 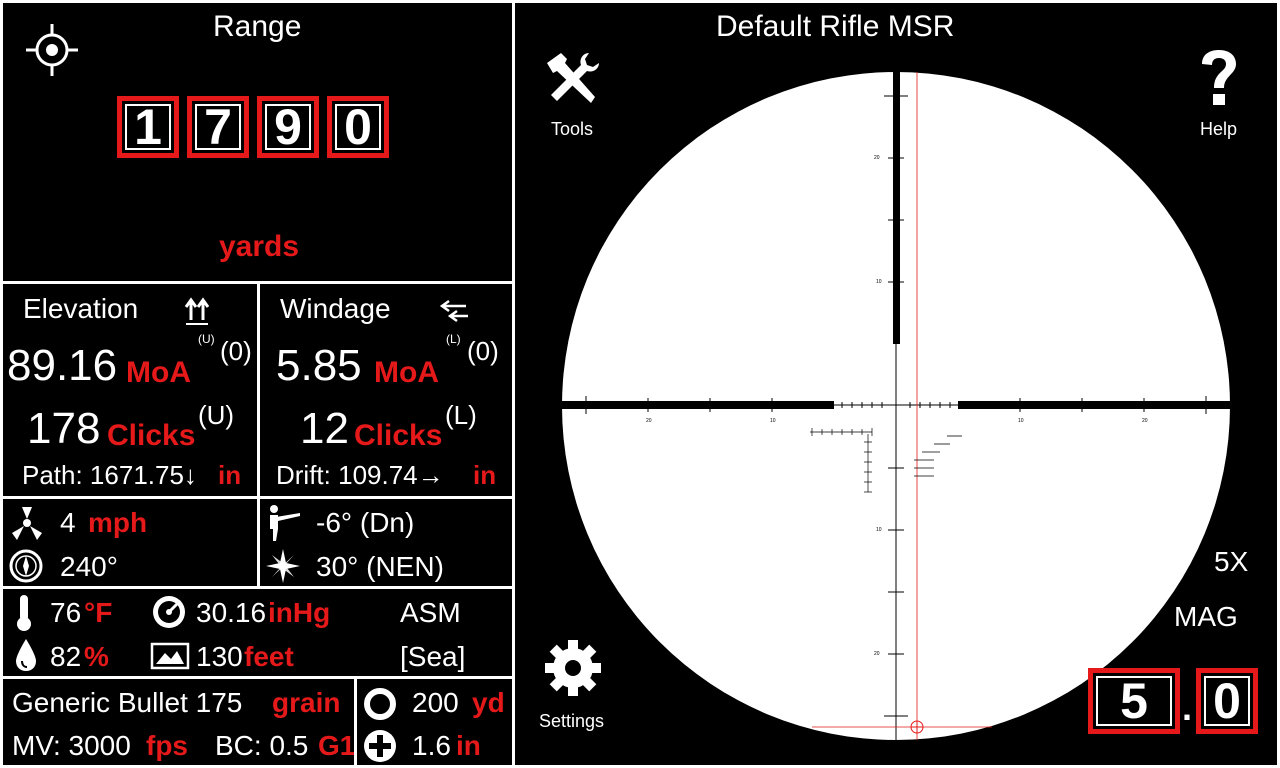 What do you see at coordinates (435, 702) in the screenshot?
I see `zero-range: 200` at bounding box center [435, 702].